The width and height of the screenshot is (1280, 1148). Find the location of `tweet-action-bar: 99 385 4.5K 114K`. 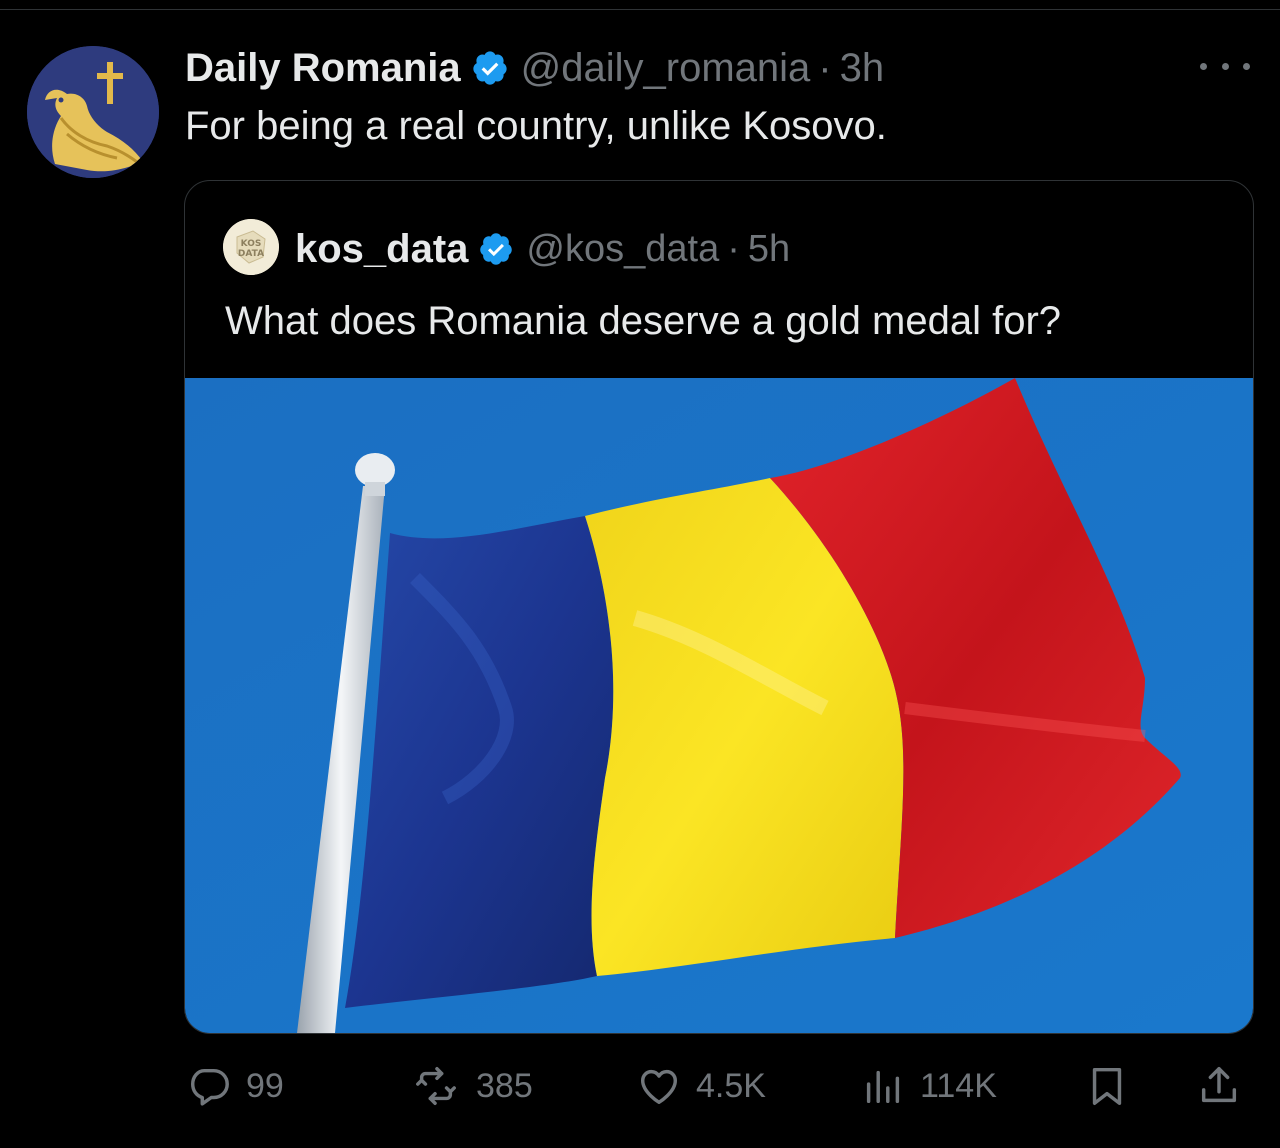

tweet-action-bar: 99 385 4.5K 114K is located at coordinates (640, 1086).